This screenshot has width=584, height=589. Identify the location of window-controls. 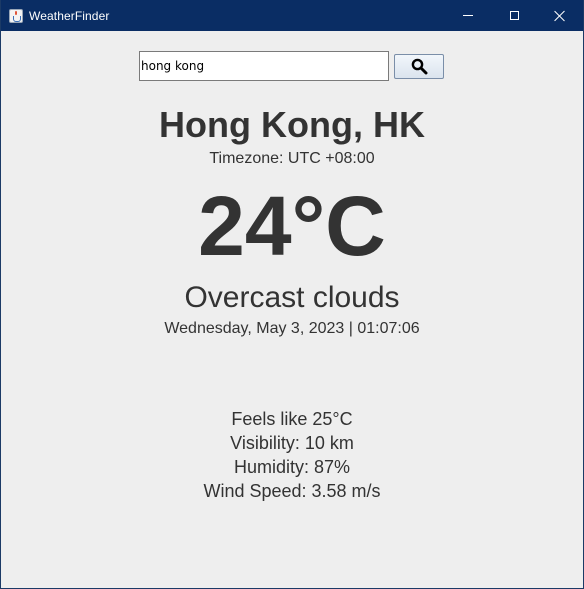
(514, 15).